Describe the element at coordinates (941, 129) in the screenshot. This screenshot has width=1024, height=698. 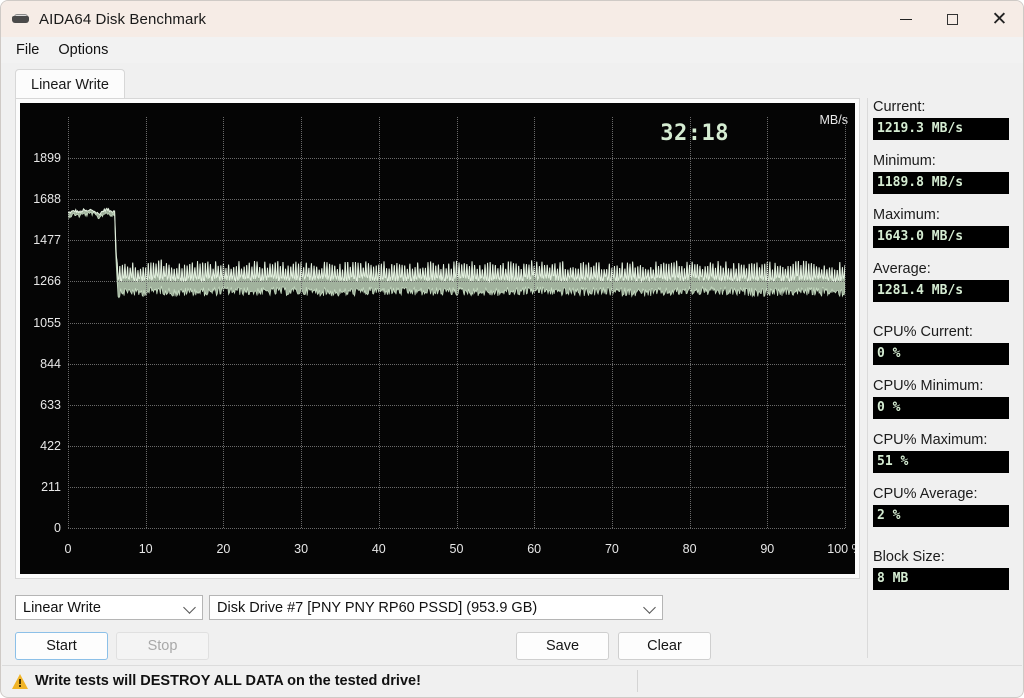
I see `stat-value: 1219.3 MB/s` at that location.